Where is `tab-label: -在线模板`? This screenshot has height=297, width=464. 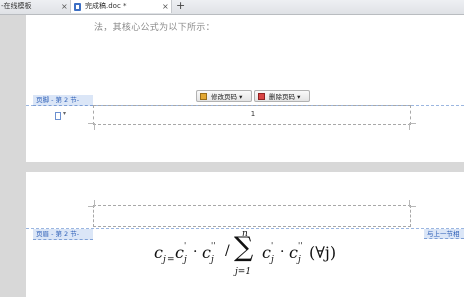 tab-label: -在线模板 is located at coordinates (16, 6).